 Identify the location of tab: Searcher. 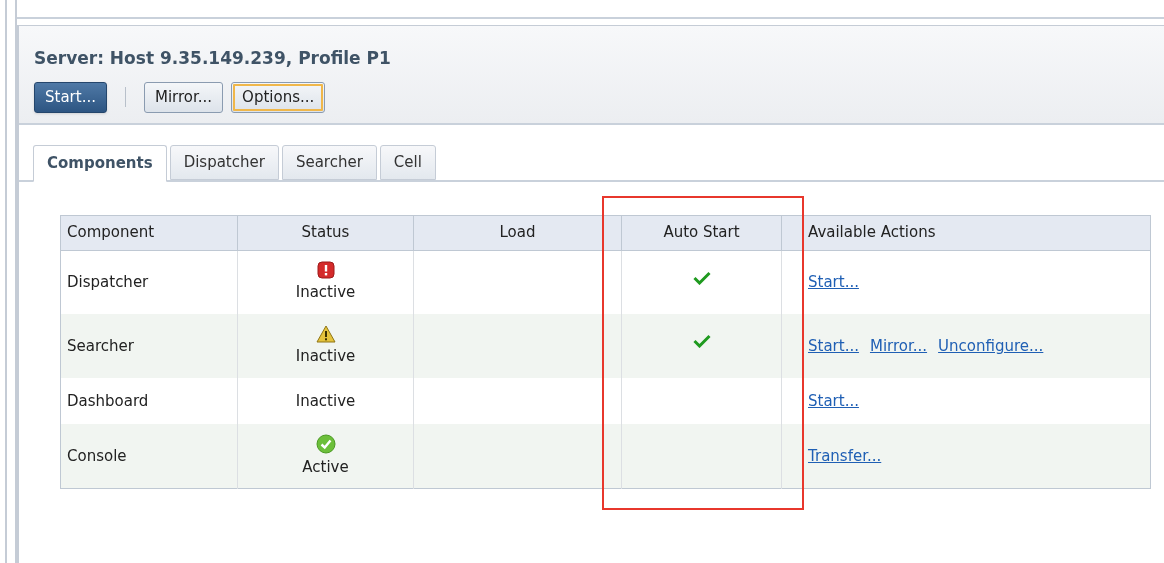
(329, 162).